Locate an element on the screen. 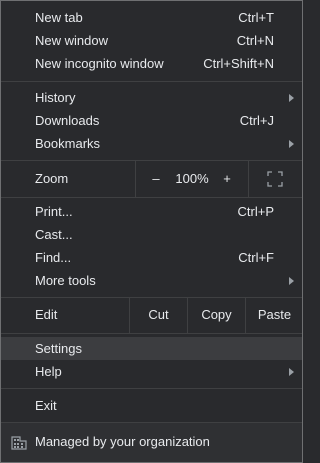 The width and height of the screenshot is (320, 463). menu-item-new-tab: New tab Ctrl+T is located at coordinates (151, 17).